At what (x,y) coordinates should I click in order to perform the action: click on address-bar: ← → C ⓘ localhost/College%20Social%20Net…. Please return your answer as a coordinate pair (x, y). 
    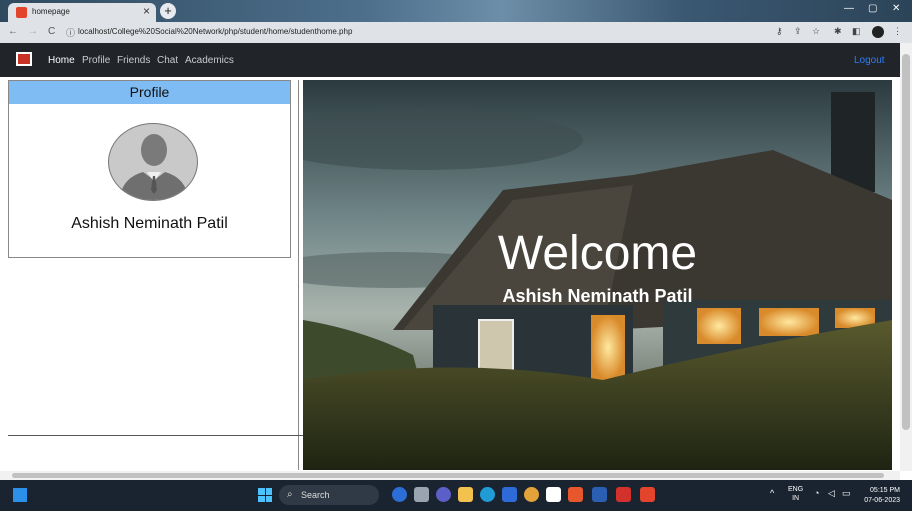
    Looking at the image, I should click on (456, 32).